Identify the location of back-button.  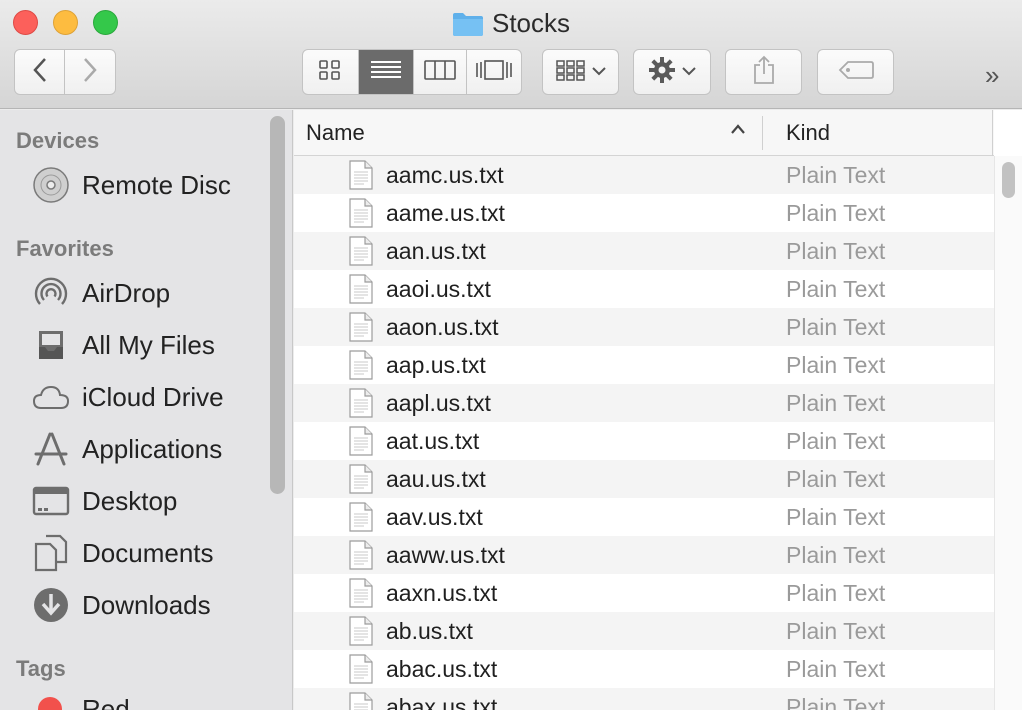
(40, 72).